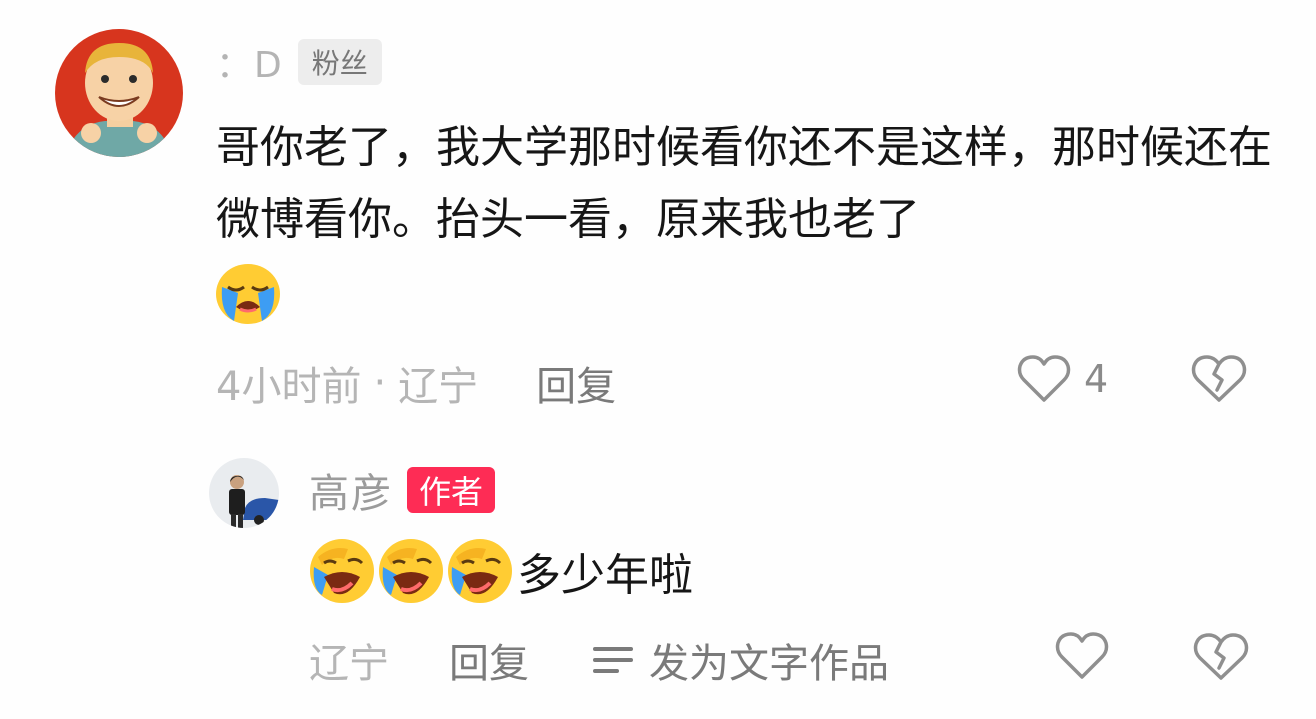 This screenshot has height=719, width=1316. Describe the element at coordinates (351, 490) in the screenshot. I see `reply-username: 高彦` at that location.